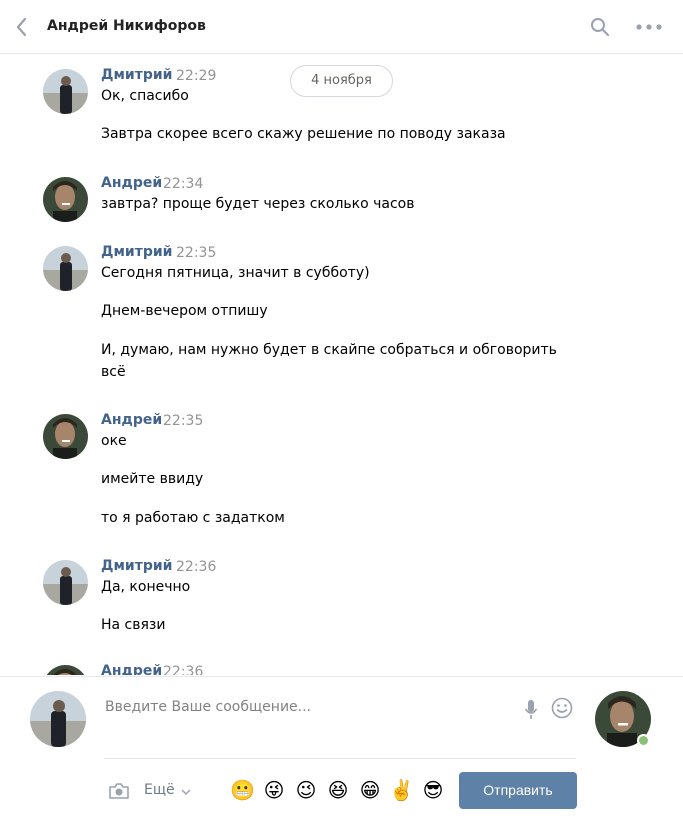 The width and height of the screenshot is (683, 828). I want to click on message-text: Ок, спасибо, so click(145, 96).